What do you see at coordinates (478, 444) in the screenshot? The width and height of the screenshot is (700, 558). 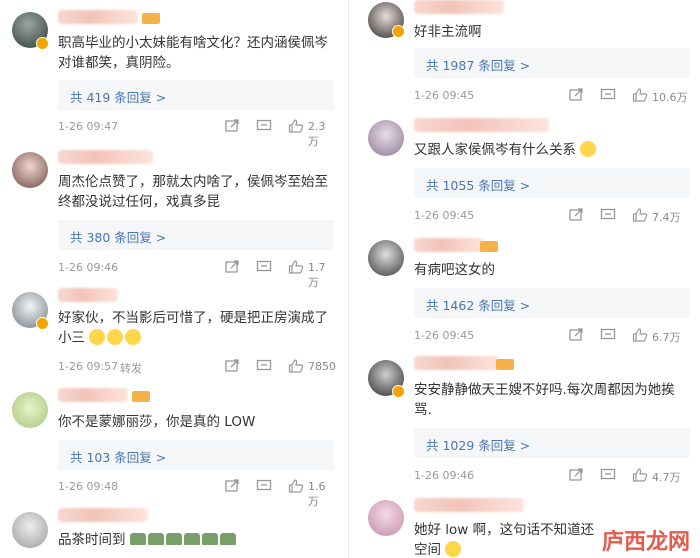 I see `reply-count-link: 共 1029 条回复 >` at bounding box center [478, 444].